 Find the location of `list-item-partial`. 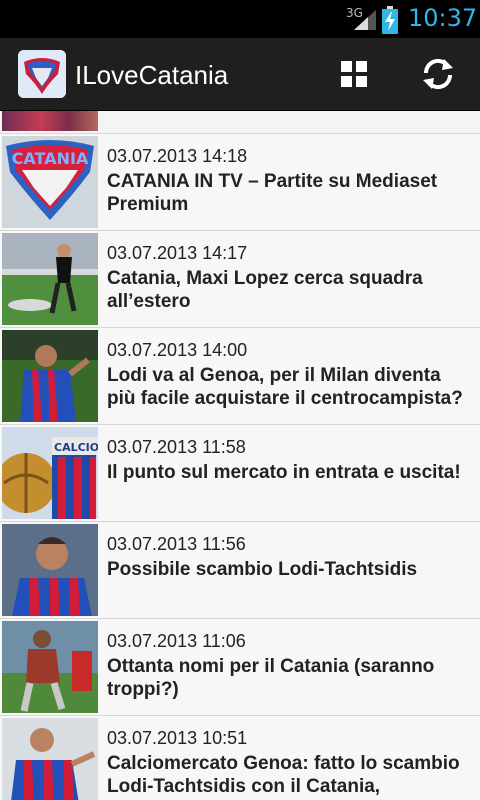

list-item-partial is located at coordinates (240, 122).